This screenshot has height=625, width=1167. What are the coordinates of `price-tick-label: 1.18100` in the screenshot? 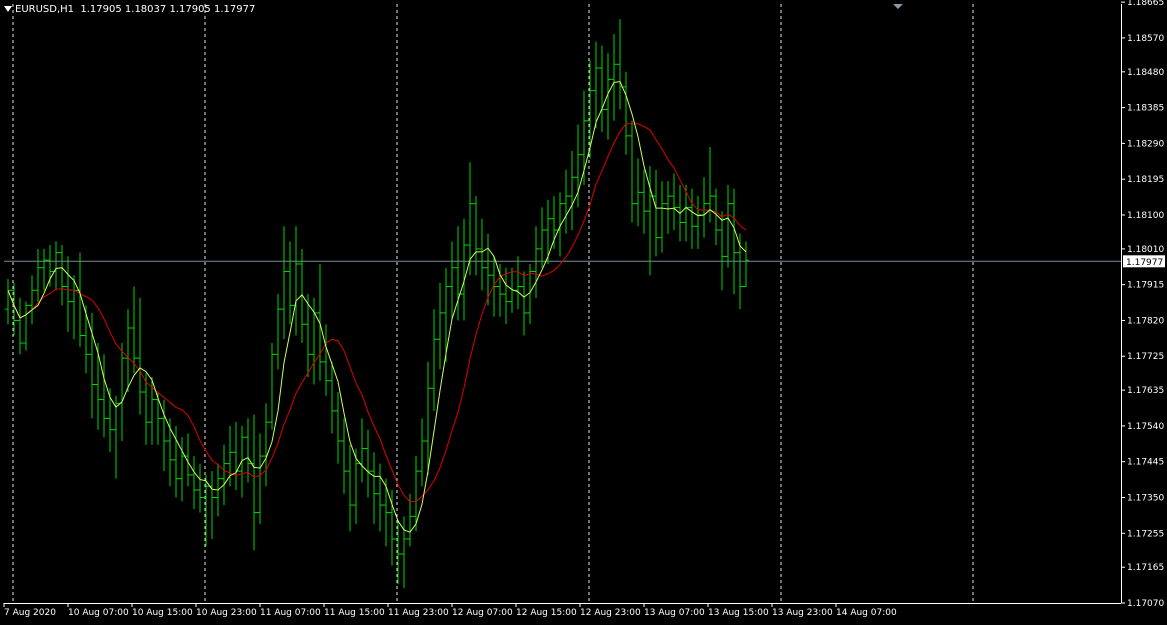 It's located at (1145, 216).